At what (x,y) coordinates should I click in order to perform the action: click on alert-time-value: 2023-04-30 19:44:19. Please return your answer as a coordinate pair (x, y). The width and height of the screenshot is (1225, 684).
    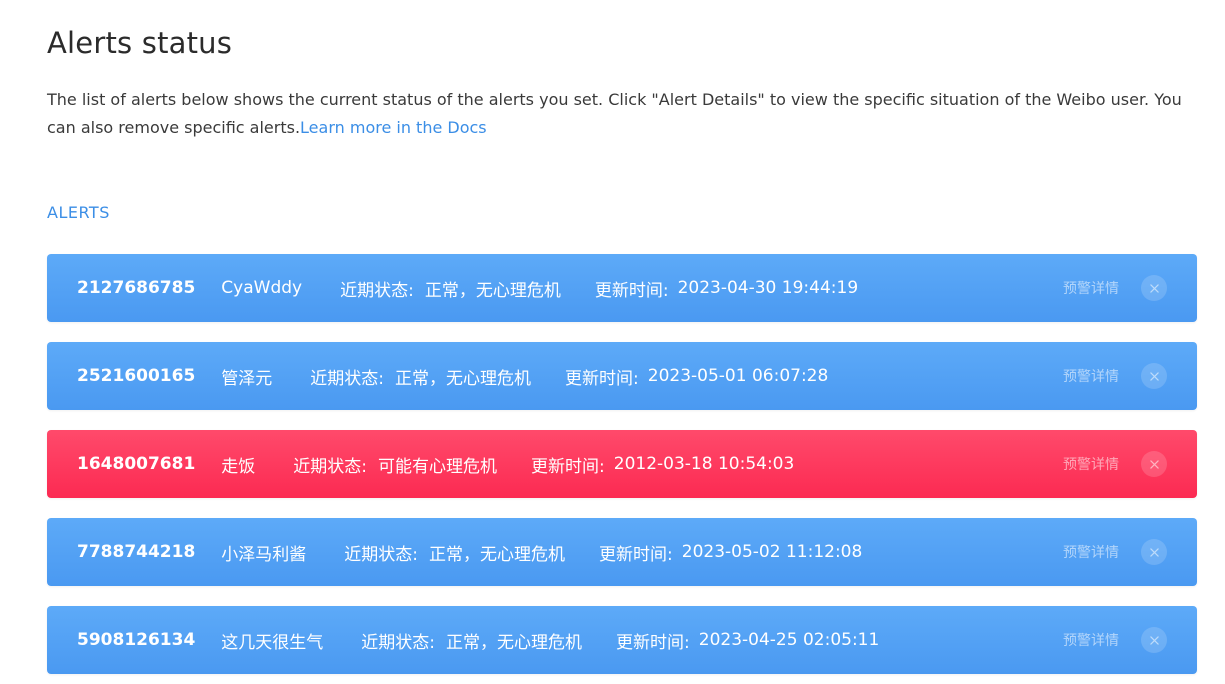
    Looking at the image, I should click on (768, 288).